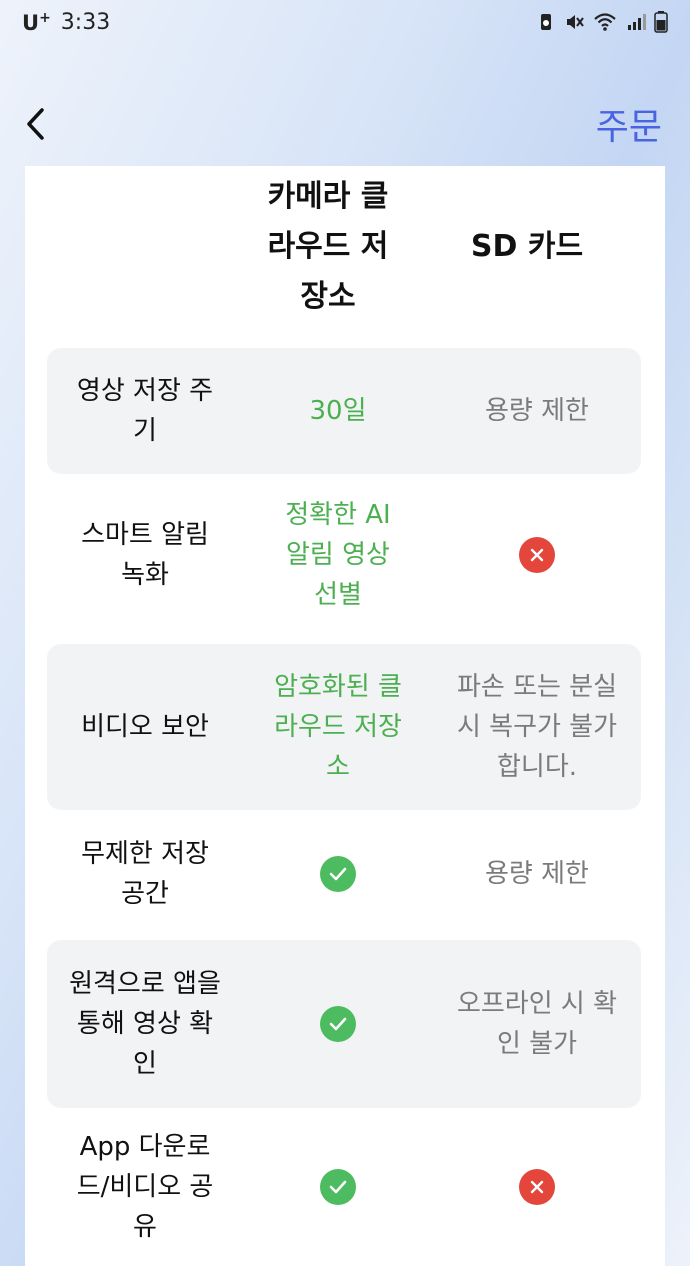 The width and height of the screenshot is (690, 1266). Describe the element at coordinates (605, 22) in the screenshot. I see `wifi-icon` at that location.